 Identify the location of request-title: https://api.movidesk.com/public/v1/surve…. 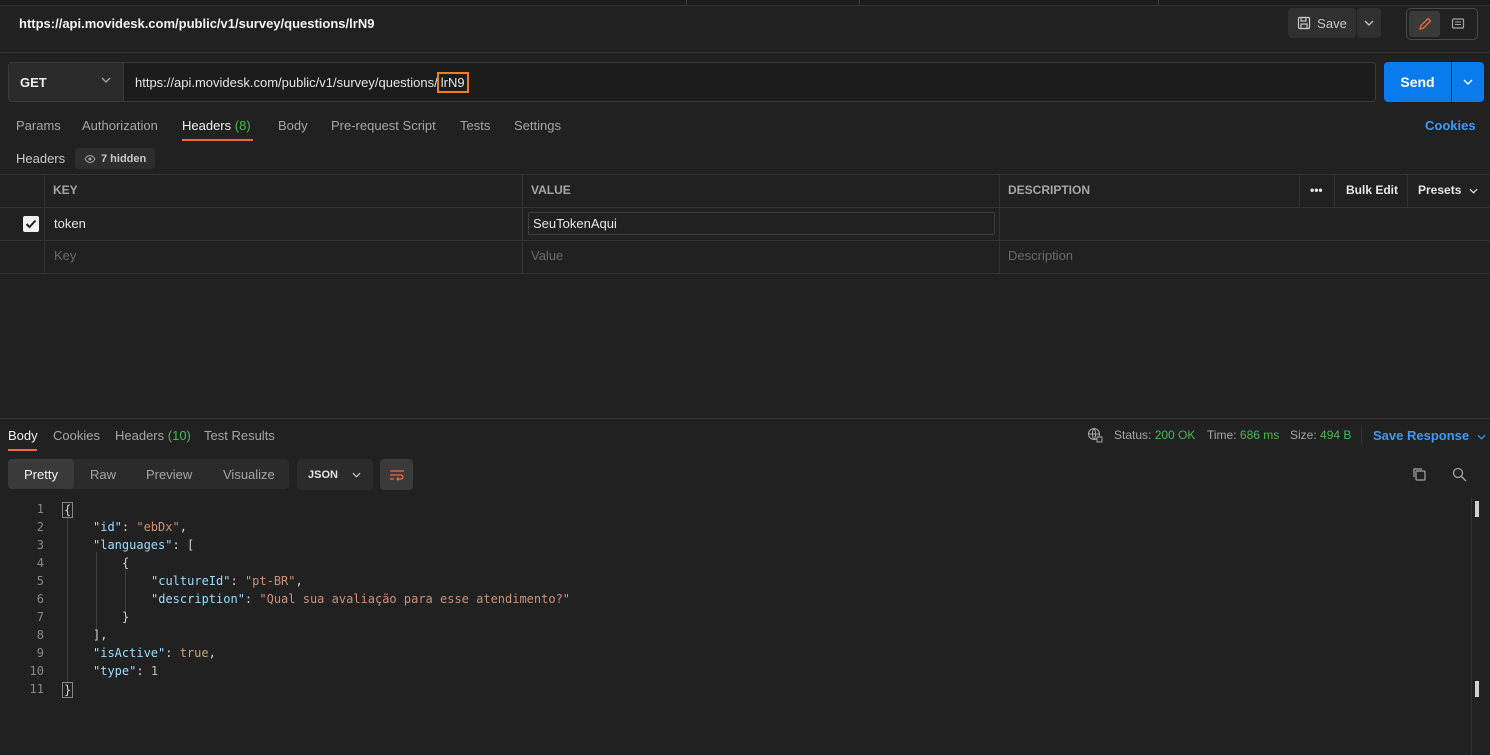
(196, 23).